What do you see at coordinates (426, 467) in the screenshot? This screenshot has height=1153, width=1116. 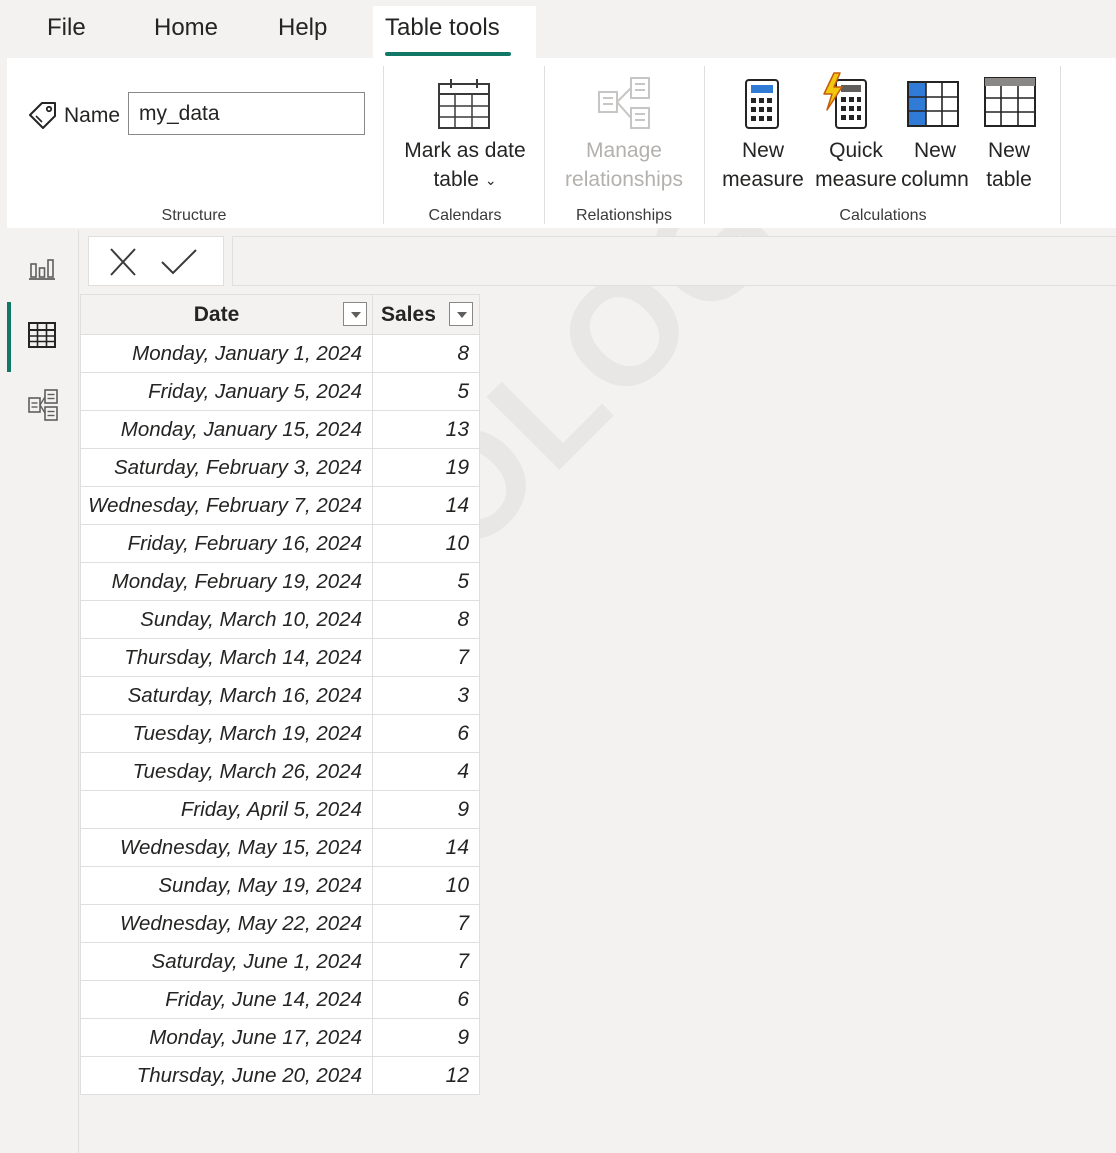 I see `cell-sales: 19` at bounding box center [426, 467].